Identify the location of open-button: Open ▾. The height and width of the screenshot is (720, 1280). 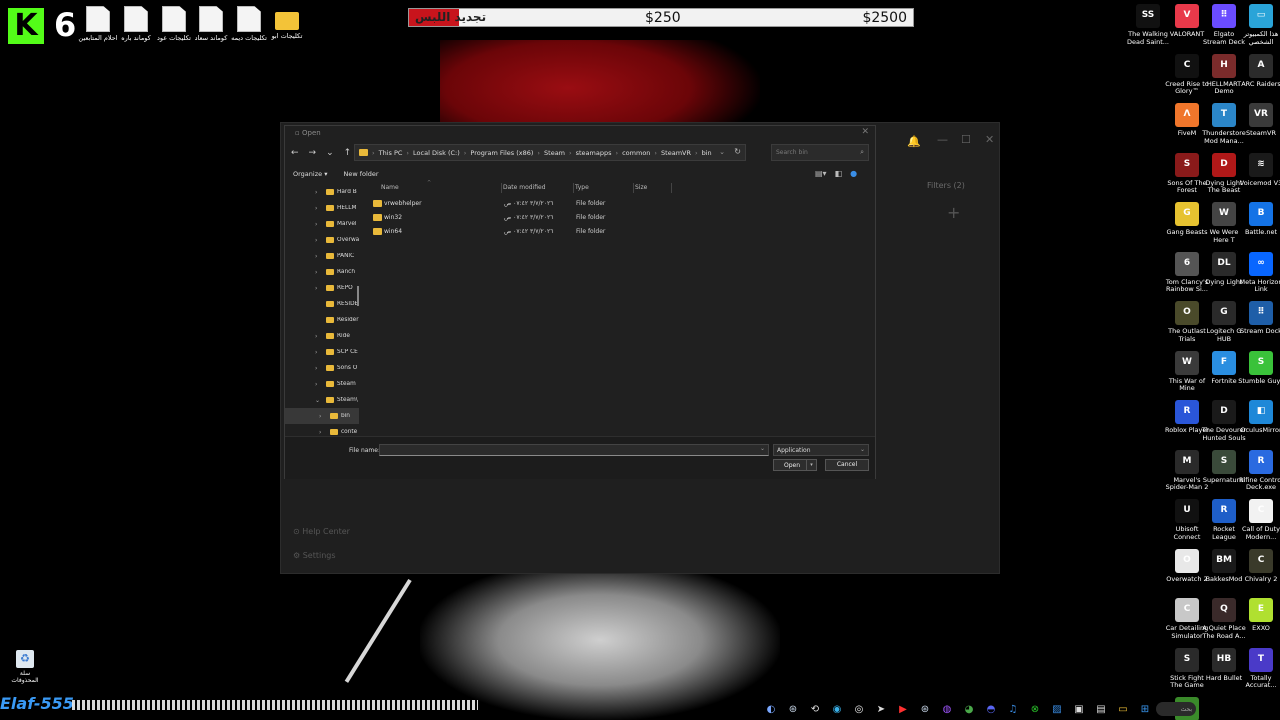
(795, 465).